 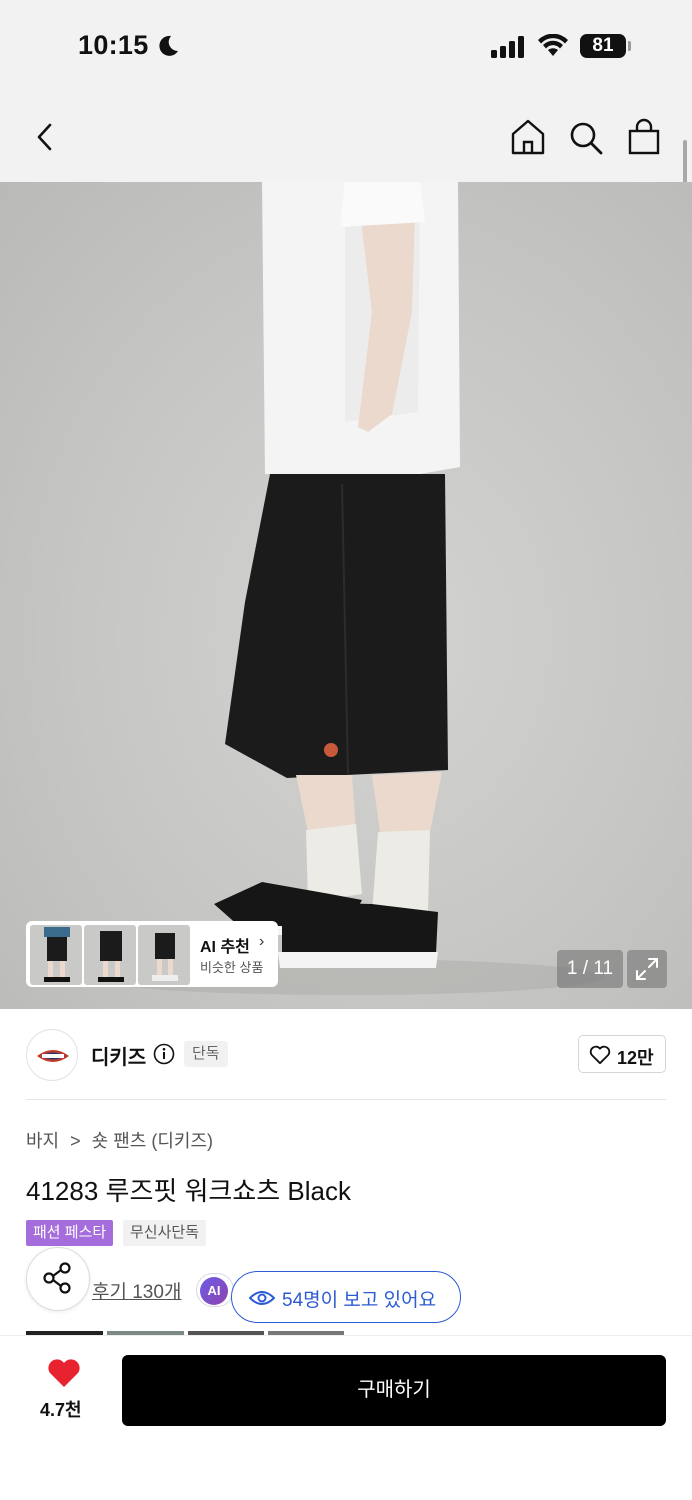 I want to click on viewers-indicator: 54명이 보고 있어요, so click(x=346, y=1297).